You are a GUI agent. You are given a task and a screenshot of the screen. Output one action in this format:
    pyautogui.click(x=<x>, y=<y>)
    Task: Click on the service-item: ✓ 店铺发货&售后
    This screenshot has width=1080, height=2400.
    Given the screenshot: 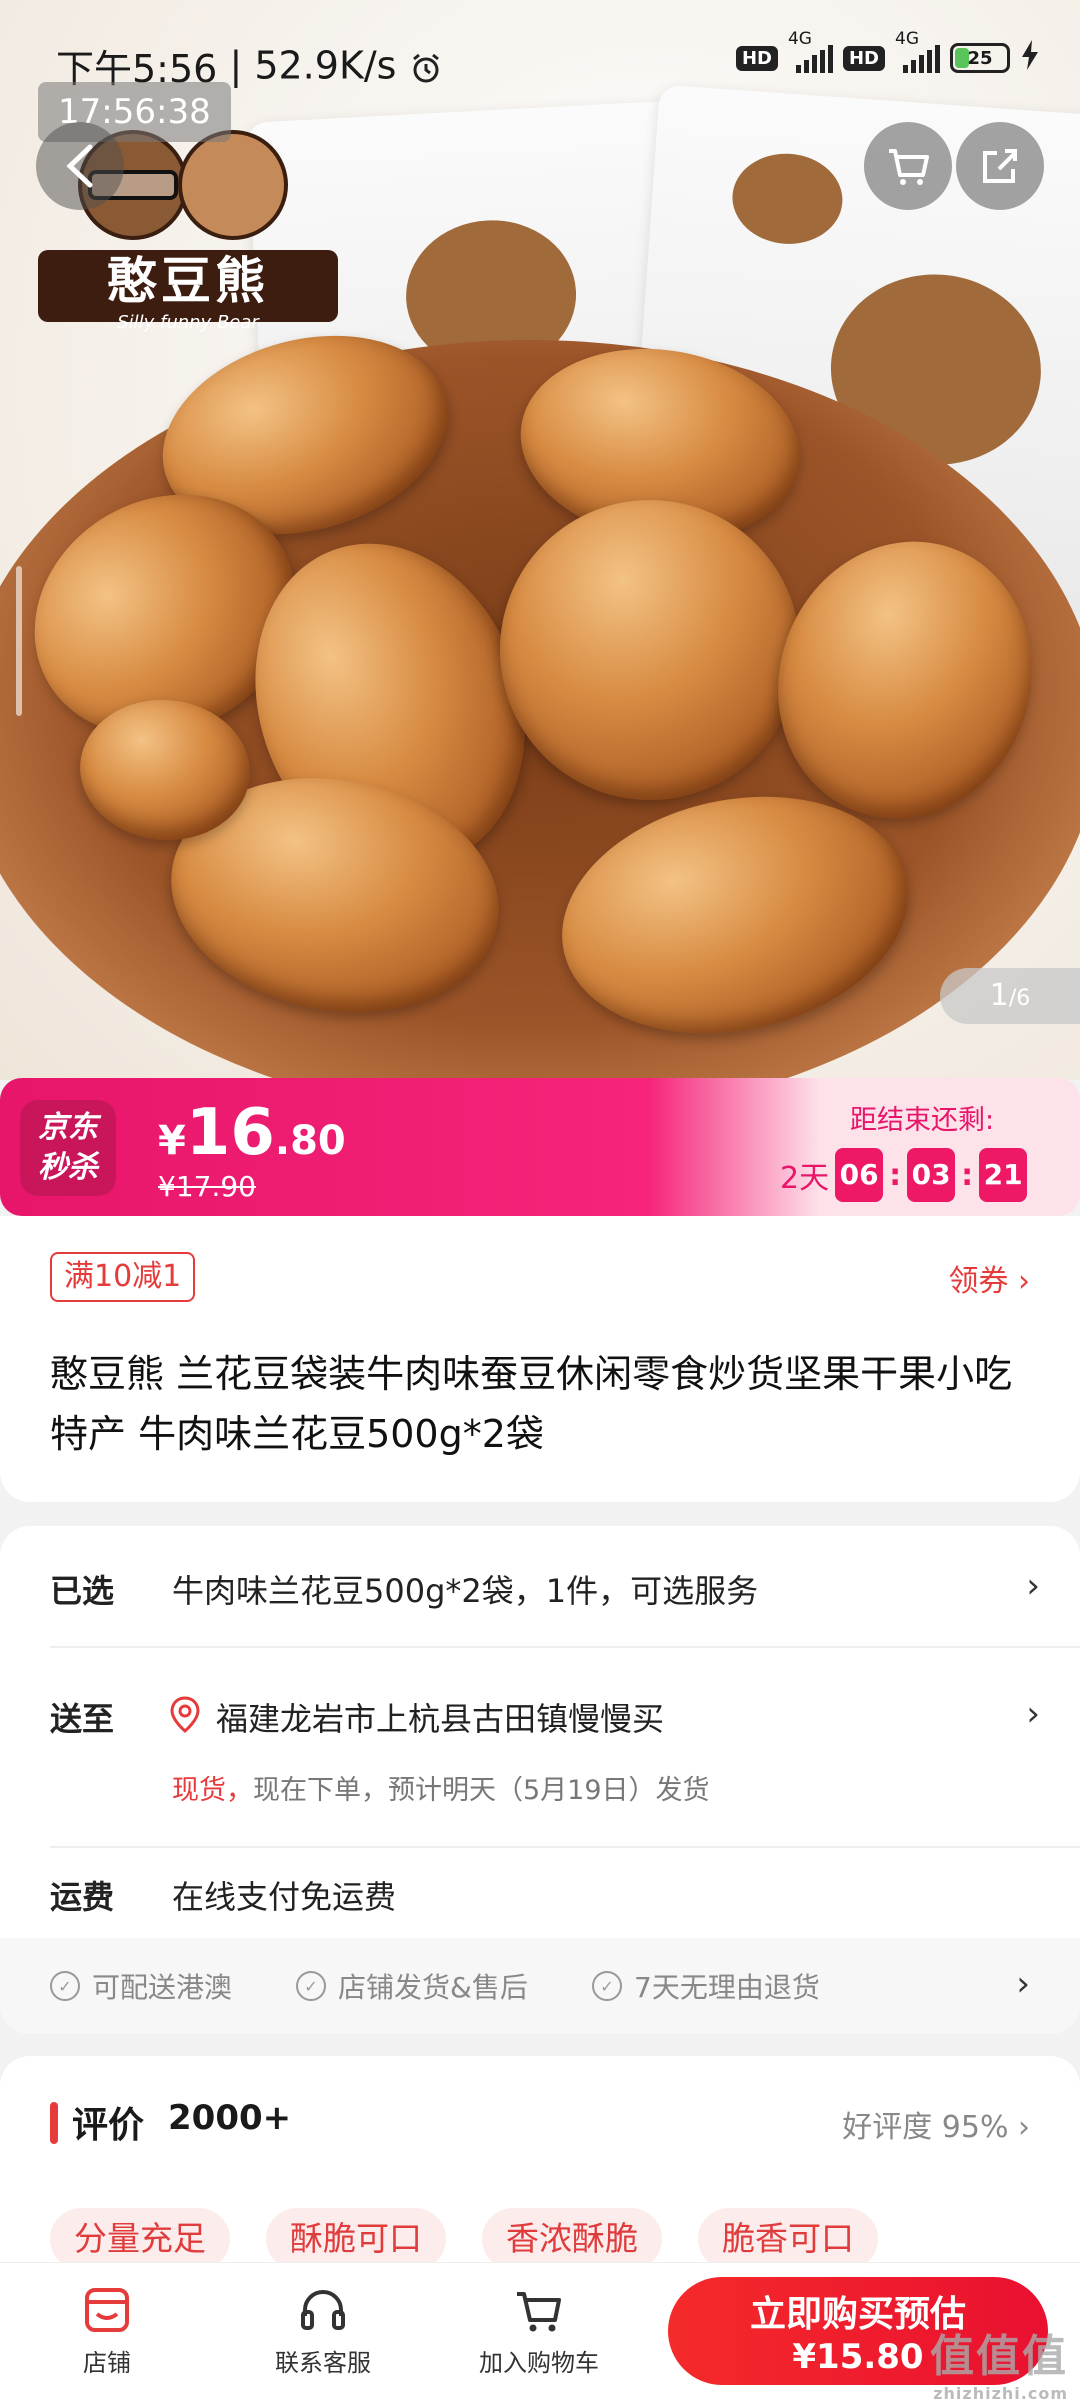 What is the action you would take?
    pyautogui.click(x=412, y=1986)
    